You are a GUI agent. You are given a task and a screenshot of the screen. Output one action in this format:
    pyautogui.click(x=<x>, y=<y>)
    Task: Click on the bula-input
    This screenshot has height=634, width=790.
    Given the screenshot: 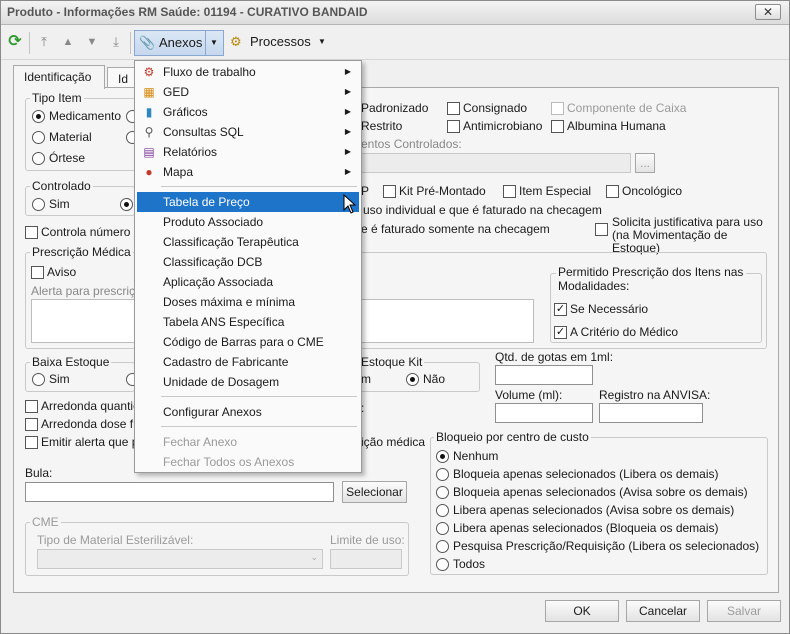 What is the action you would take?
    pyautogui.click(x=179, y=492)
    